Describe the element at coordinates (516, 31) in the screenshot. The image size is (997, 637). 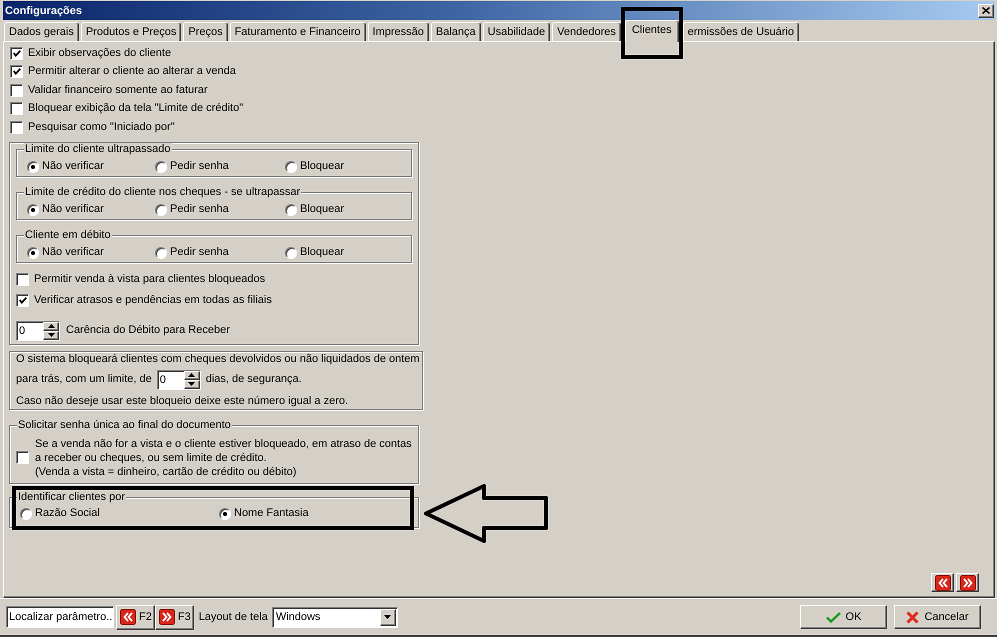
I see `tab: Usabilidade` at that location.